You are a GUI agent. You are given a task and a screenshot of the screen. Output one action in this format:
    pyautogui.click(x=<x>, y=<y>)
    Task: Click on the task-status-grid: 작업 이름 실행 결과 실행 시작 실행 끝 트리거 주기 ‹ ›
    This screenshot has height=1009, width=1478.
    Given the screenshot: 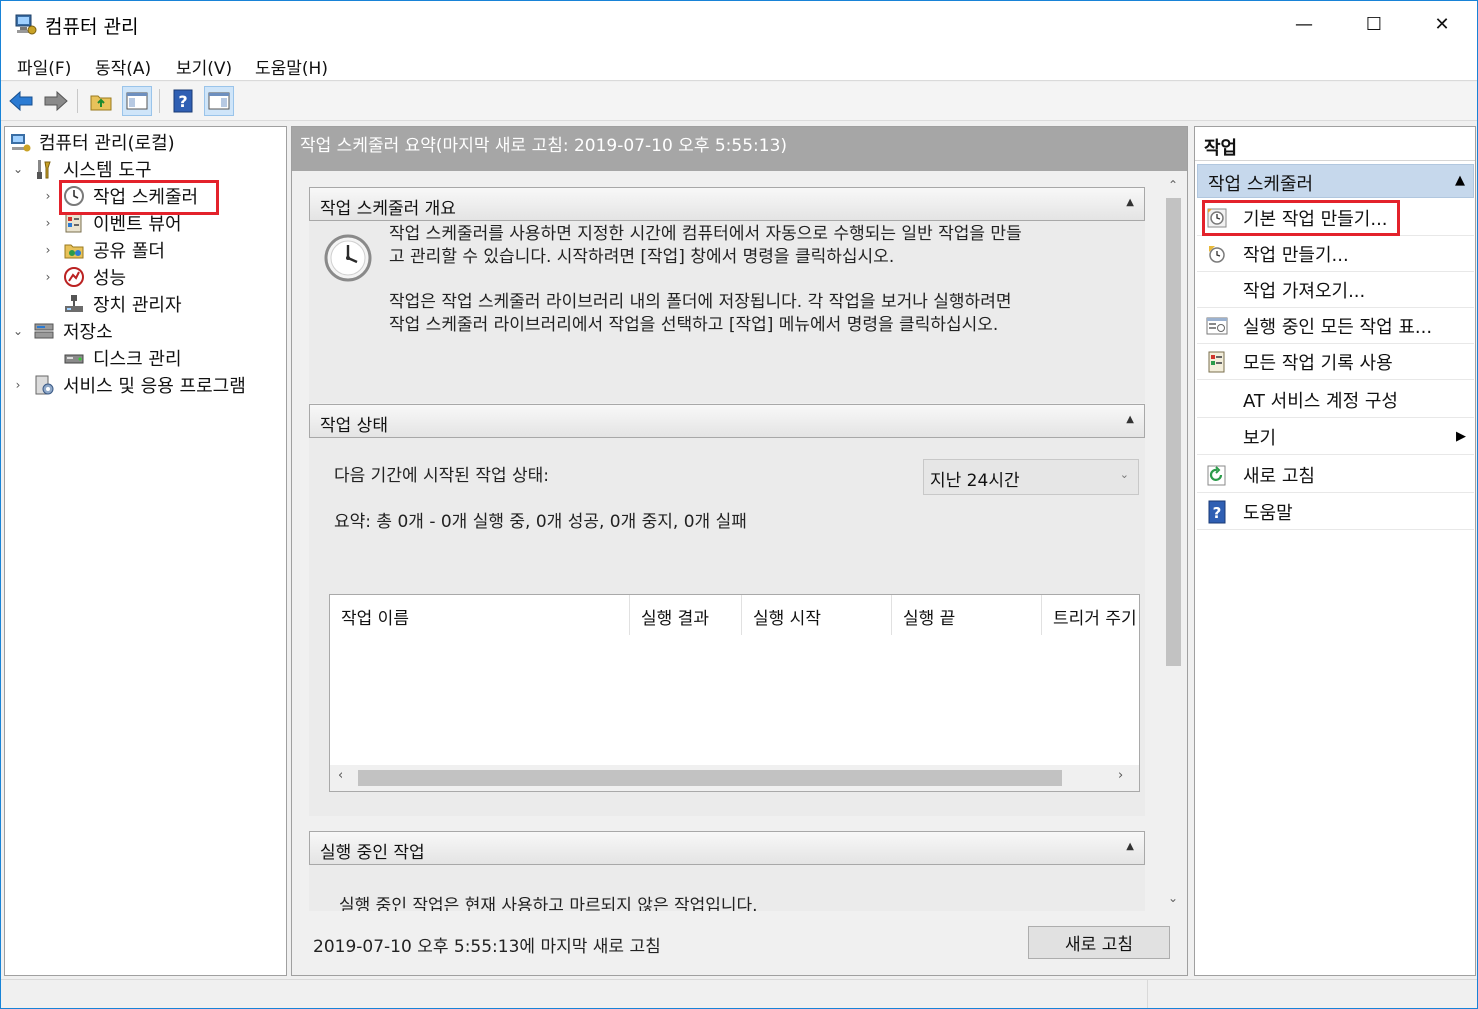 What is the action you would take?
    pyautogui.click(x=734, y=693)
    